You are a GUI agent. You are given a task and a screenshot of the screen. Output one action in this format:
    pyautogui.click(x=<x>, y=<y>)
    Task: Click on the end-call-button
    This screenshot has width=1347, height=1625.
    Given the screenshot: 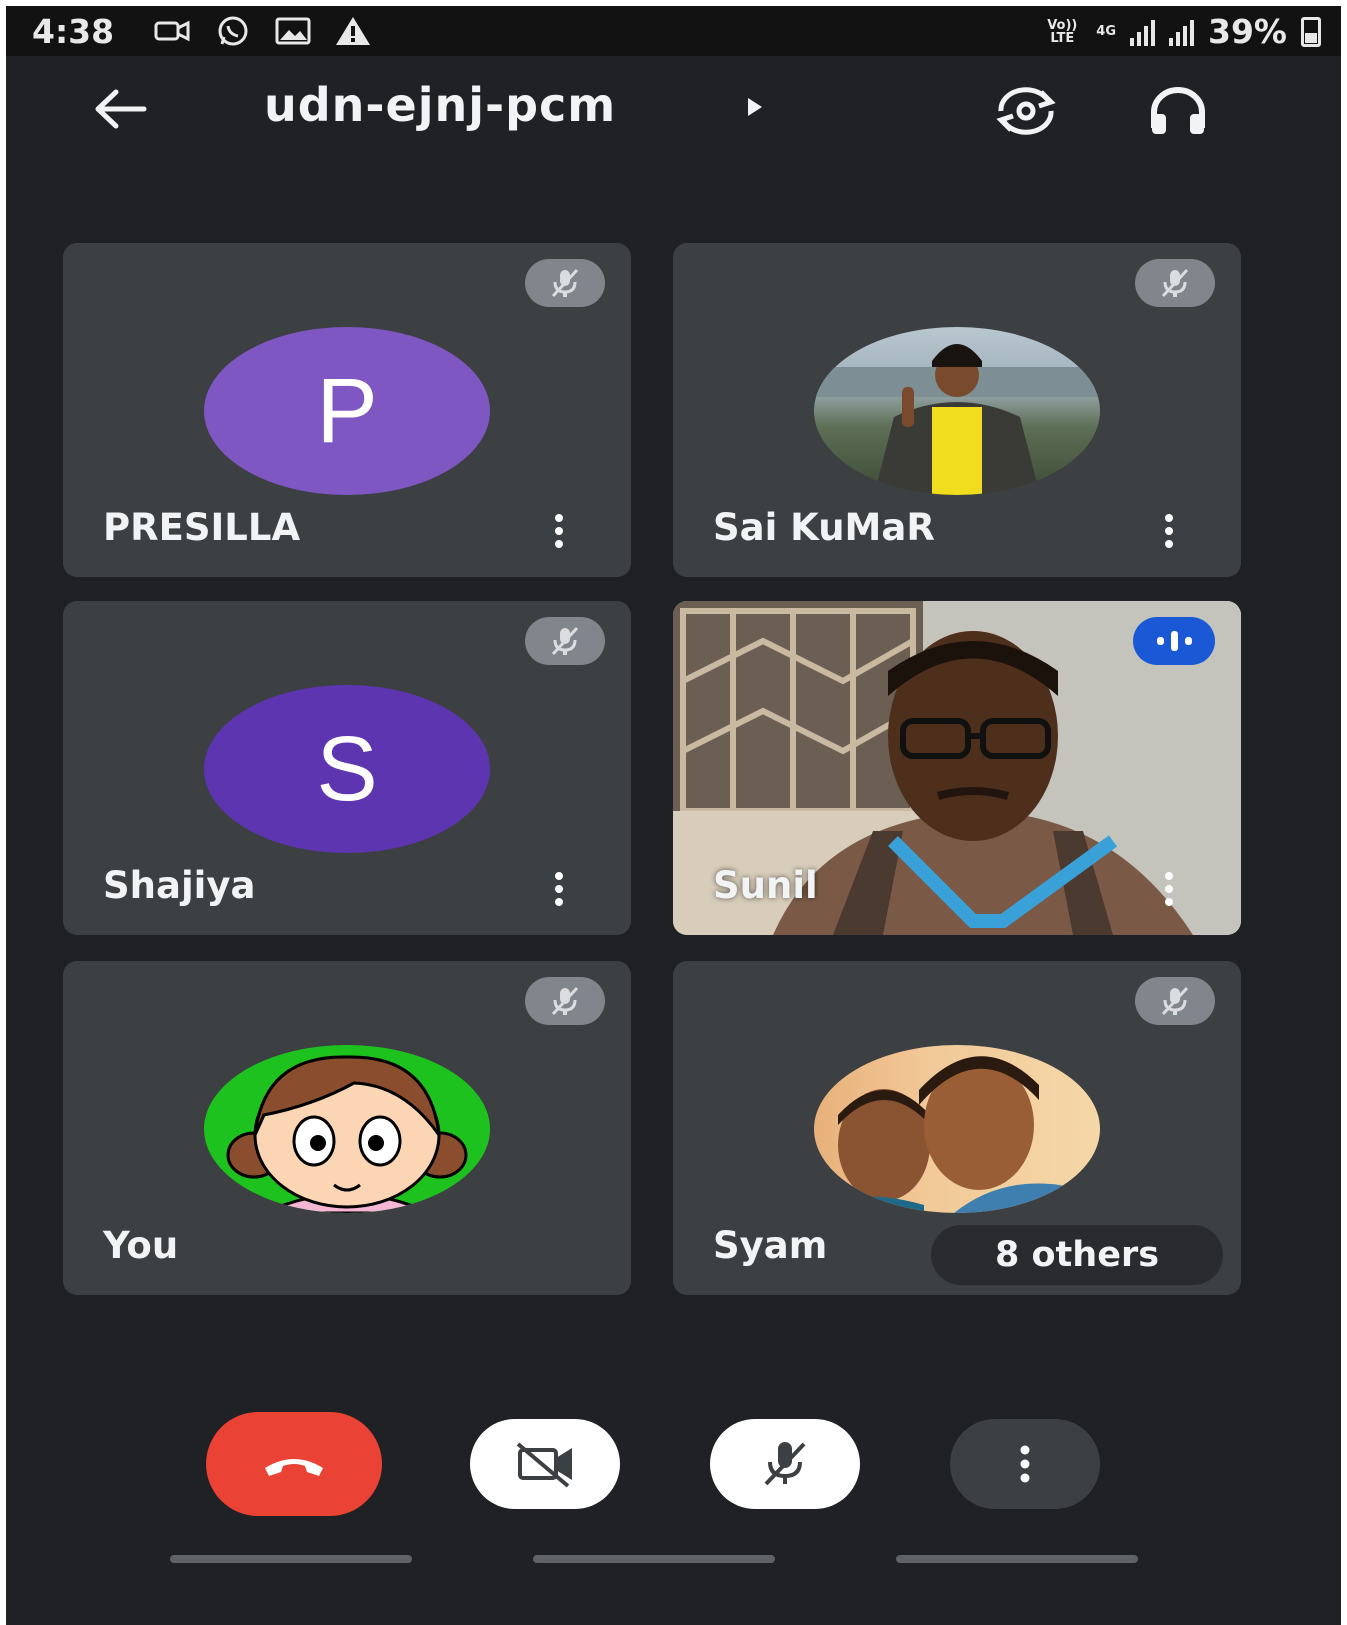 What is the action you would take?
    pyautogui.click(x=294, y=1464)
    